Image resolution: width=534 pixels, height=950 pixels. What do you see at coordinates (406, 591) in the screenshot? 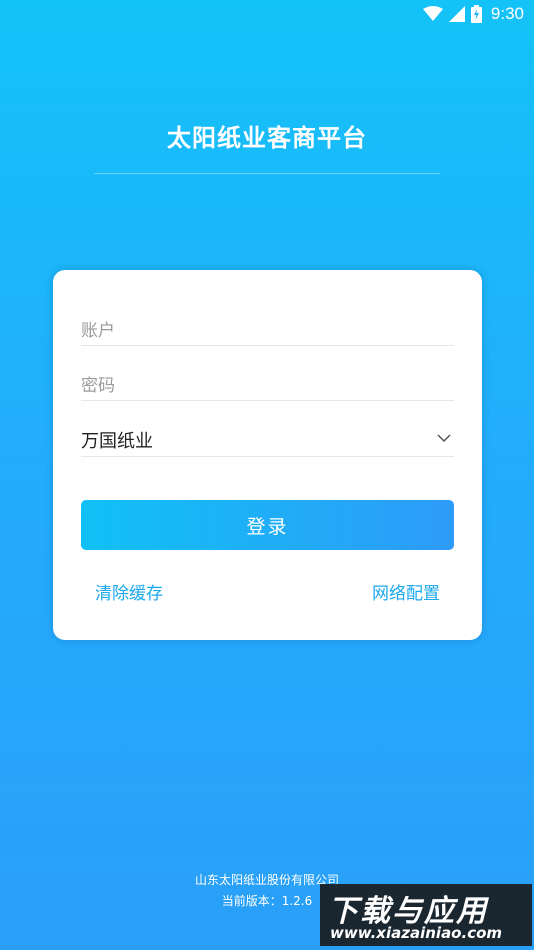
I see `network-config-link: 网络配置` at bounding box center [406, 591].